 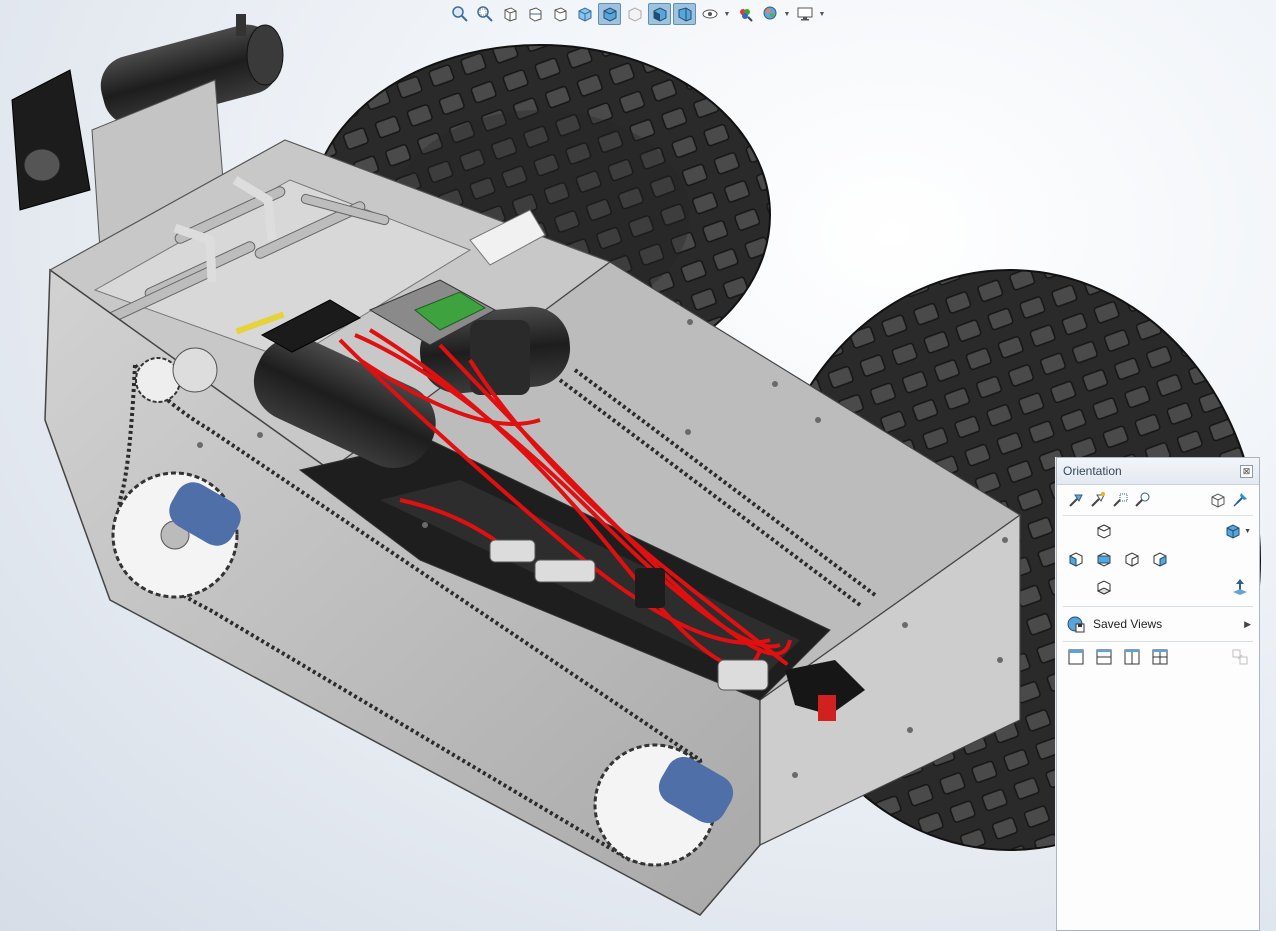 What do you see at coordinates (1128, 624) in the screenshot?
I see `saved-views-label: Saved Views` at bounding box center [1128, 624].